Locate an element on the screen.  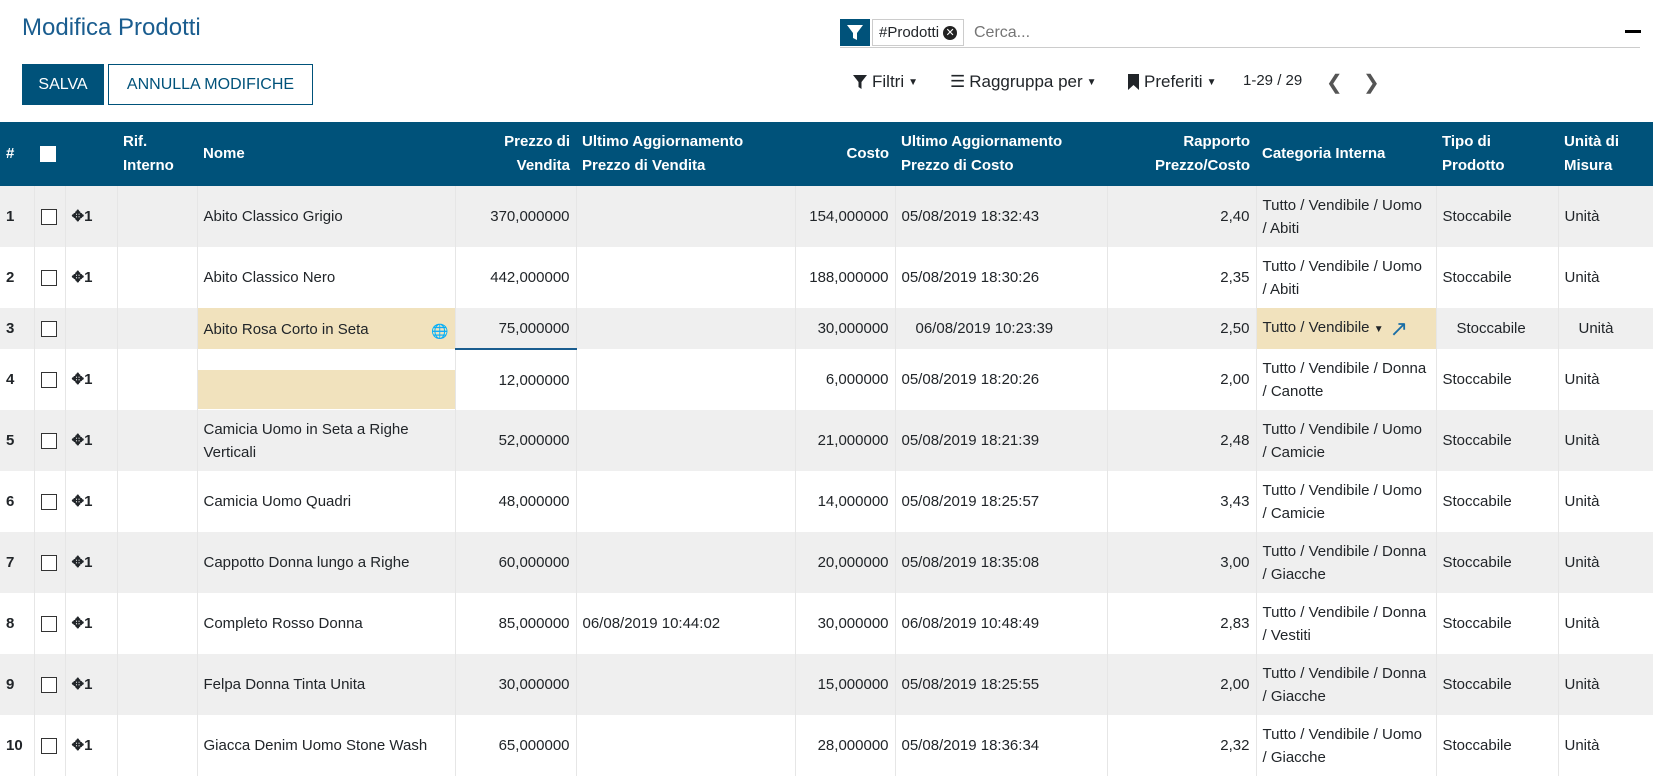
drag-handle is located at coordinates (90, 328).